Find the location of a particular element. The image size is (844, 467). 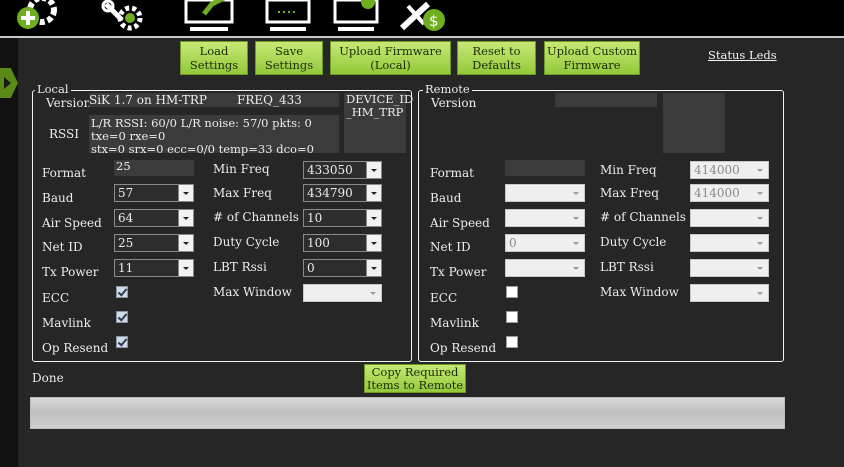

load-settings-label: Load Settings is located at coordinates (214, 58).